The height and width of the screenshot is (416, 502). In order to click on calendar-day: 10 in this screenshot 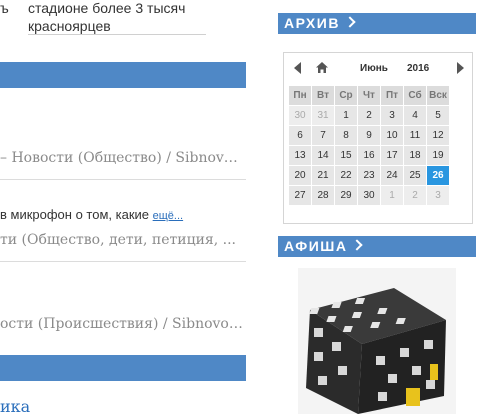, I will do `click(392, 135)`.